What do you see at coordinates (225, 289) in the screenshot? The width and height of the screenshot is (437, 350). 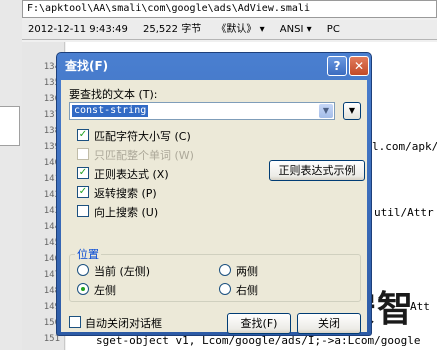 I see `position-right-radio` at bounding box center [225, 289].